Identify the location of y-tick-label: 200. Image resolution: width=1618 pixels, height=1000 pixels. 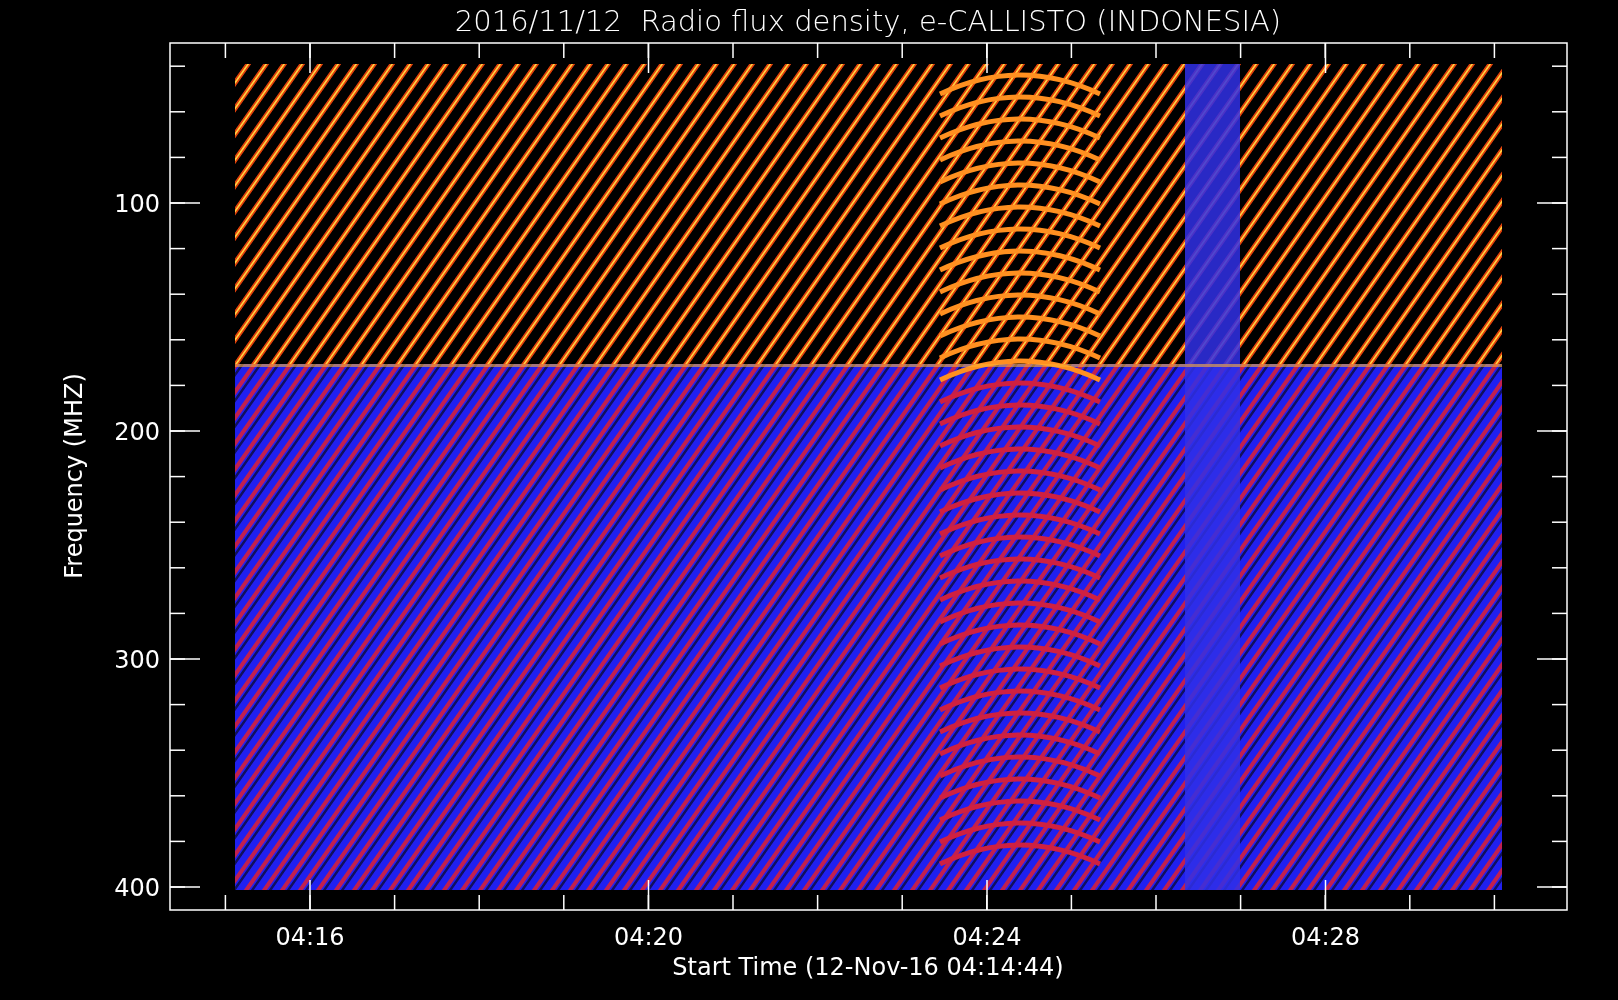
(137, 432).